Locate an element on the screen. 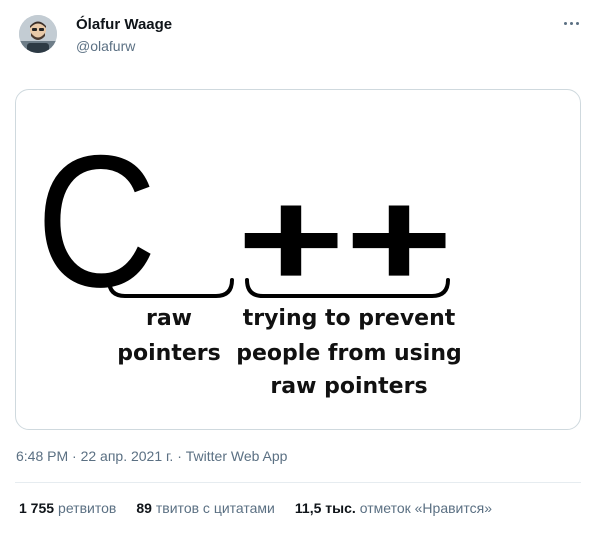  tweet-date: 22 апр. 2021 г. is located at coordinates (127, 456).